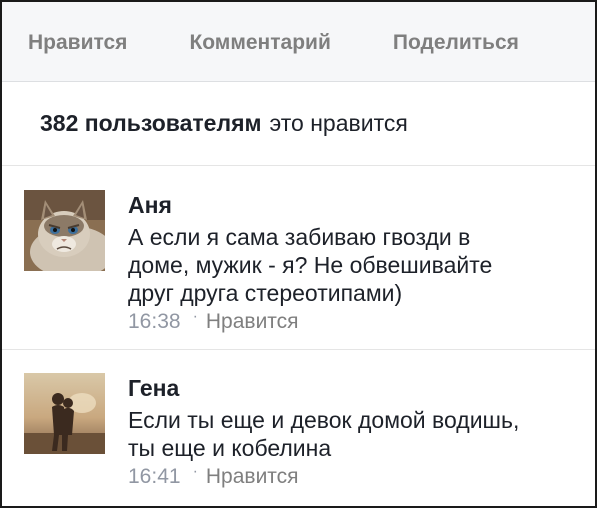 This screenshot has height=508, width=597. I want to click on comment-author: Аня, so click(361, 205).